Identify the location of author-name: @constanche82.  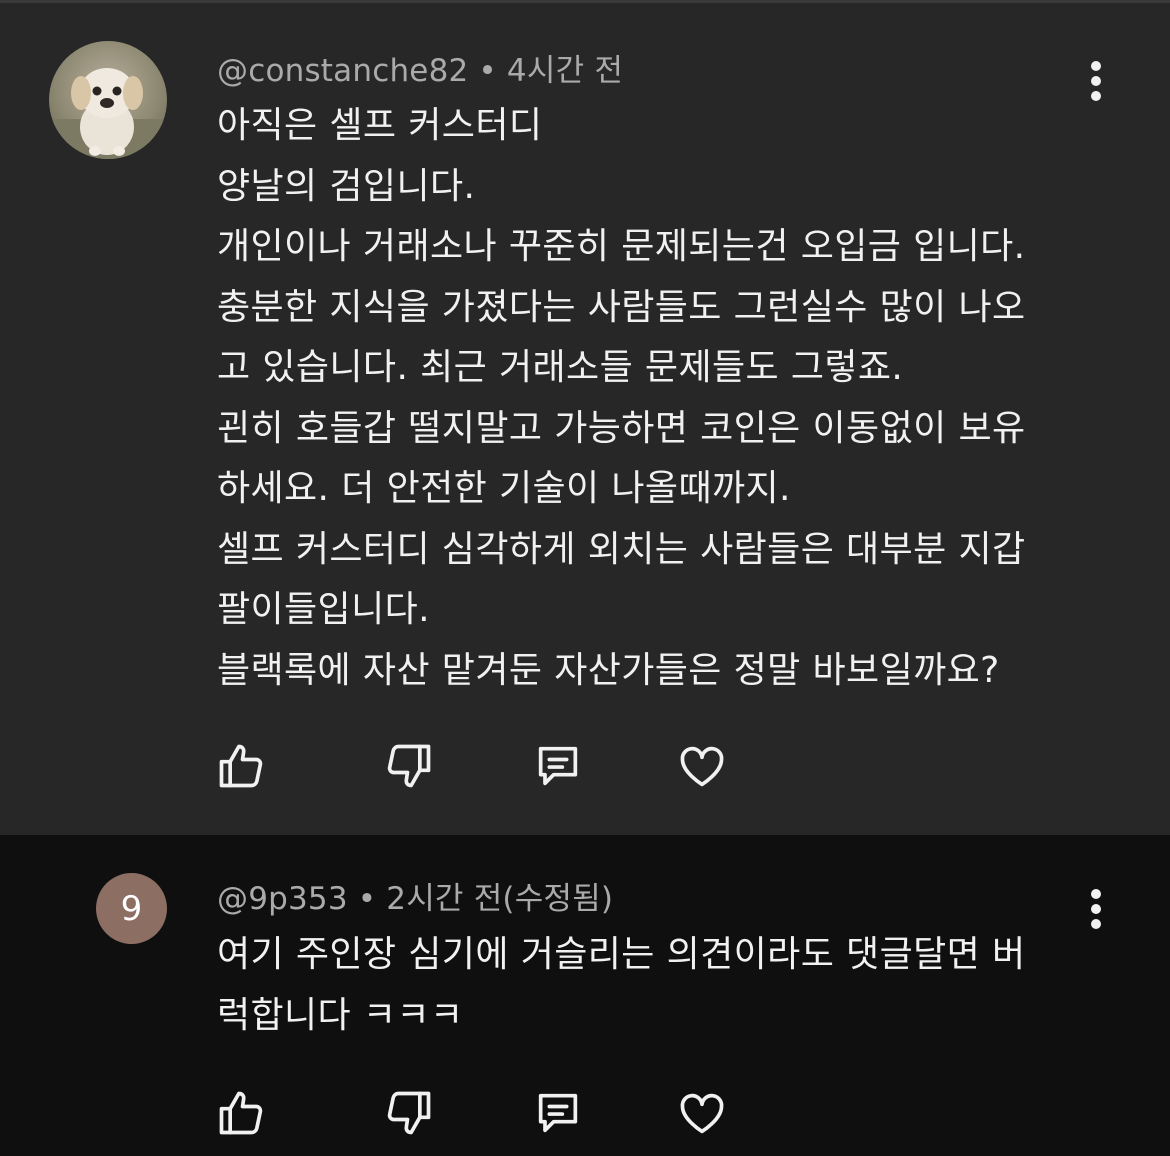
(342, 71).